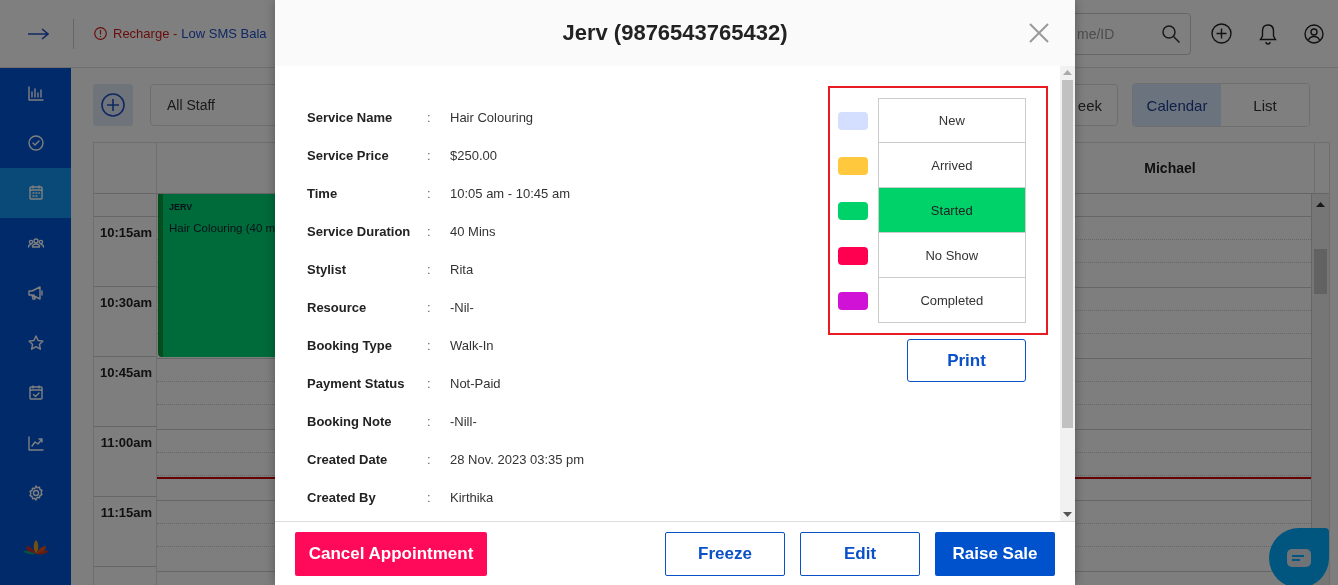  Describe the element at coordinates (348, 155) in the screenshot. I see `detail-label: Service Price` at that location.